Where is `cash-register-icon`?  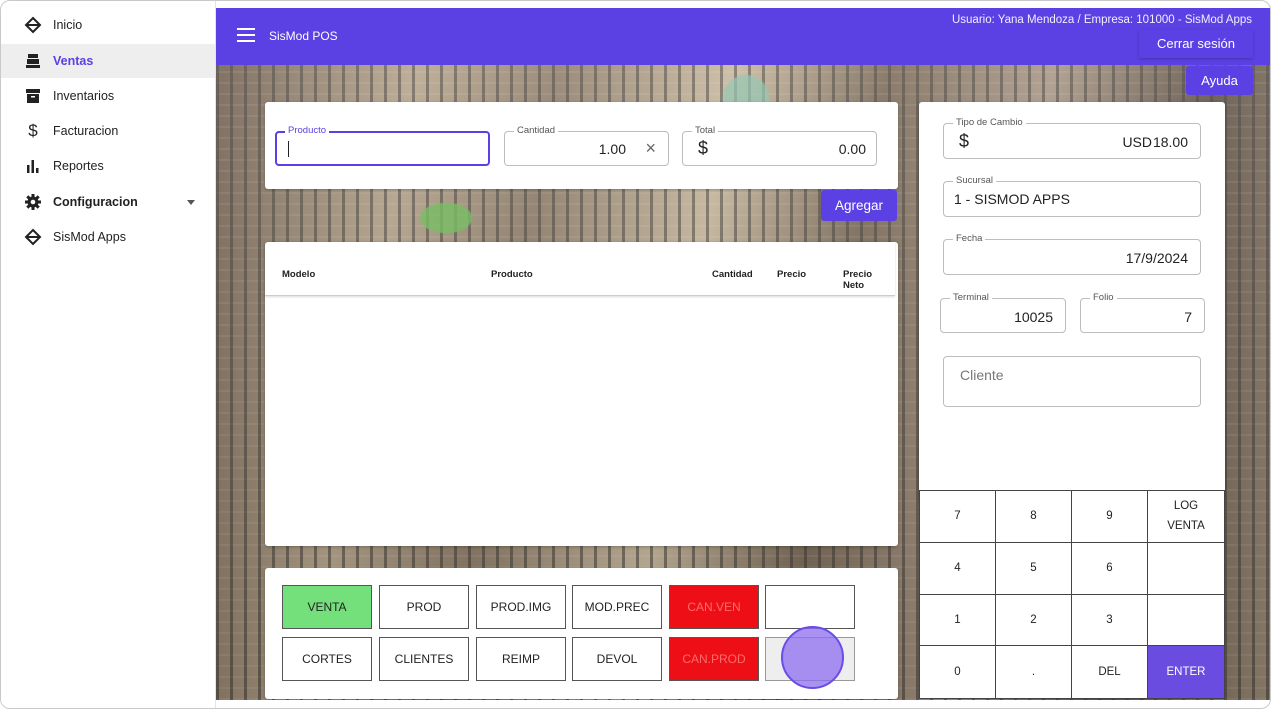 cash-register-icon is located at coordinates (33, 61).